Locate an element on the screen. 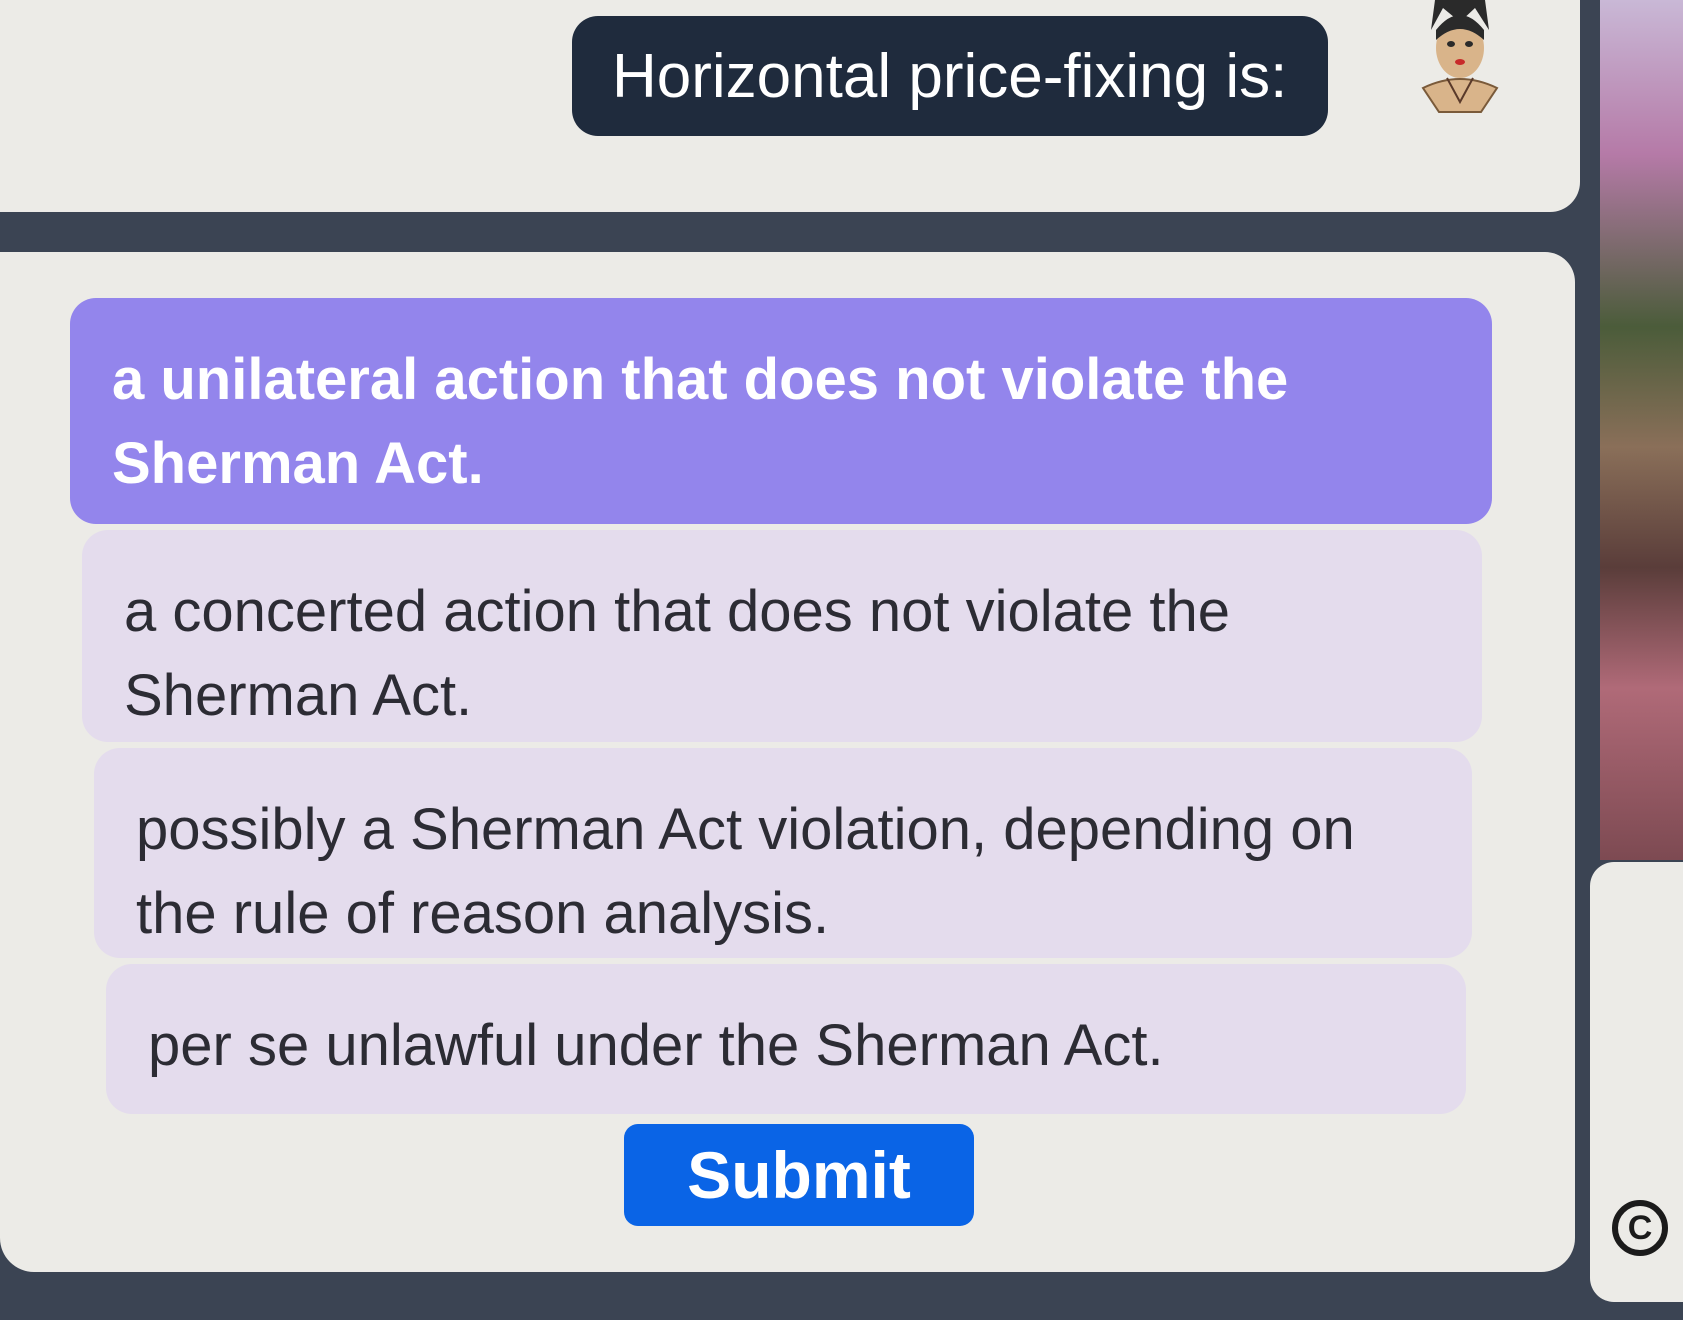 The image size is (1683, 1320). answer-option-label: per se unlawful under the Sherman Act. is located at coordinates (656, 1045).